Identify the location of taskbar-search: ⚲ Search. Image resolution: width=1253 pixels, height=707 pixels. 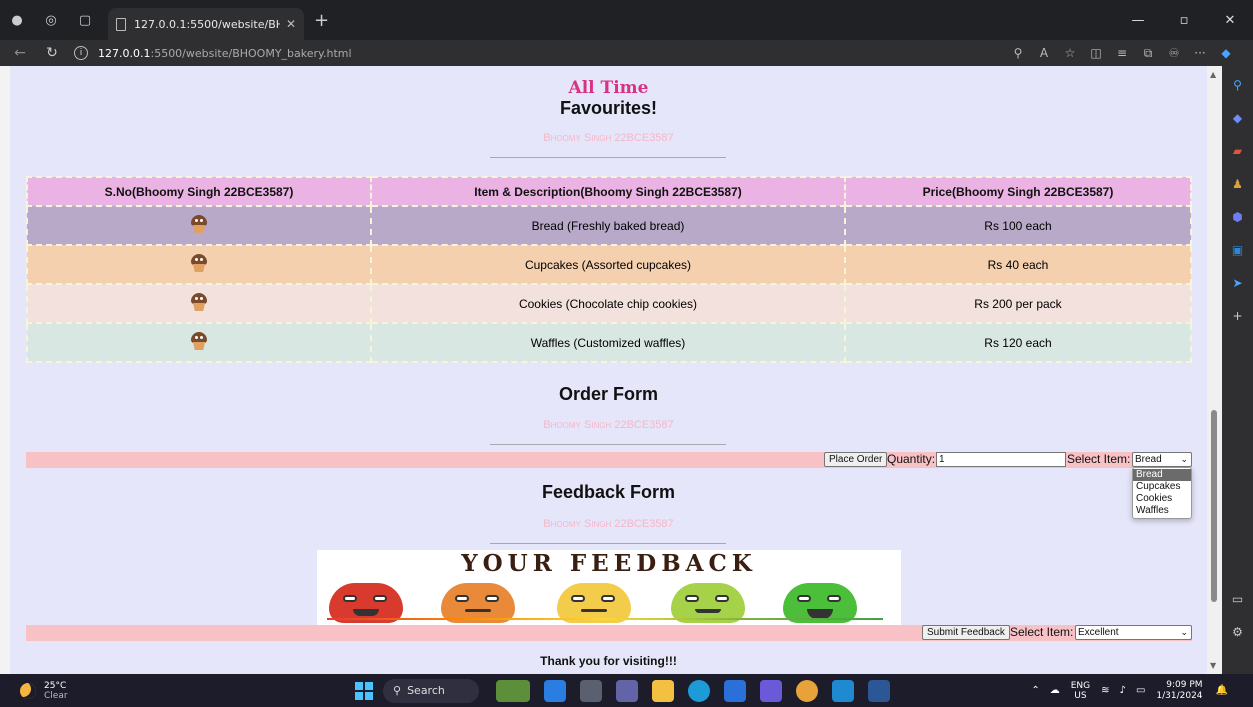
(431, 690).